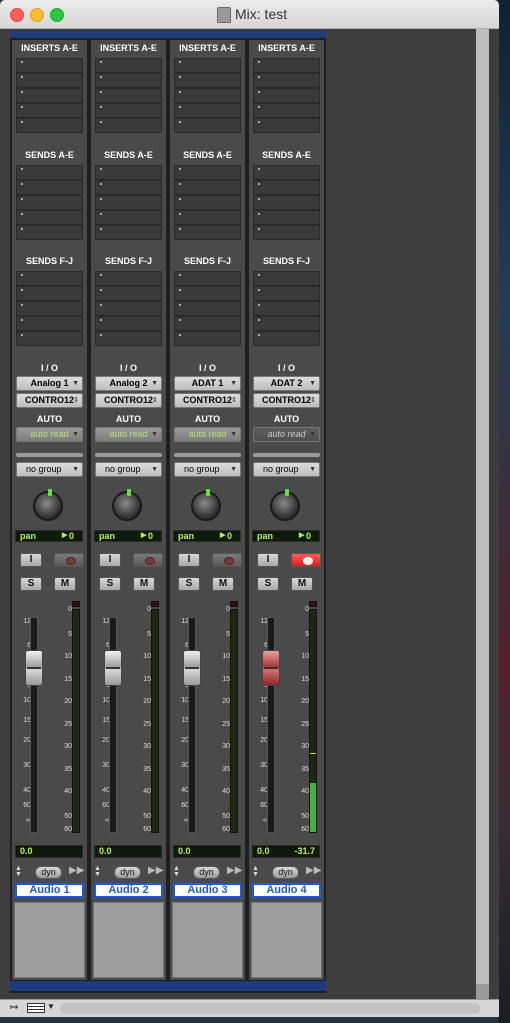 This screenshot has height=1023, width=510. What do you see at coordinates (49, 890) in the screenshot?
I see `track-name: Audio 1` at bounding box center [49, 890].